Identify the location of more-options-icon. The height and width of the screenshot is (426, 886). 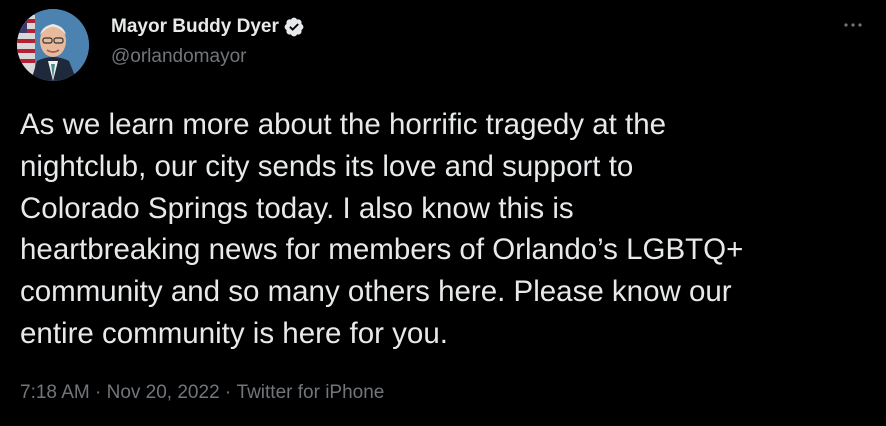
(853, 25).